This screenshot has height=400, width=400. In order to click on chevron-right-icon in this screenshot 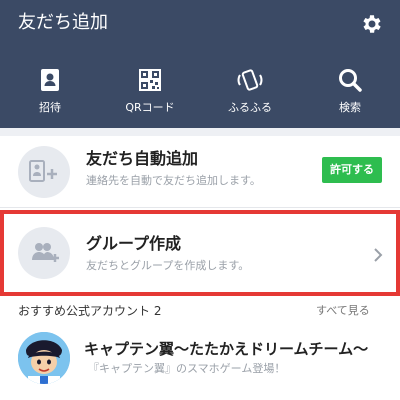, I will do `click(378, 255)`.